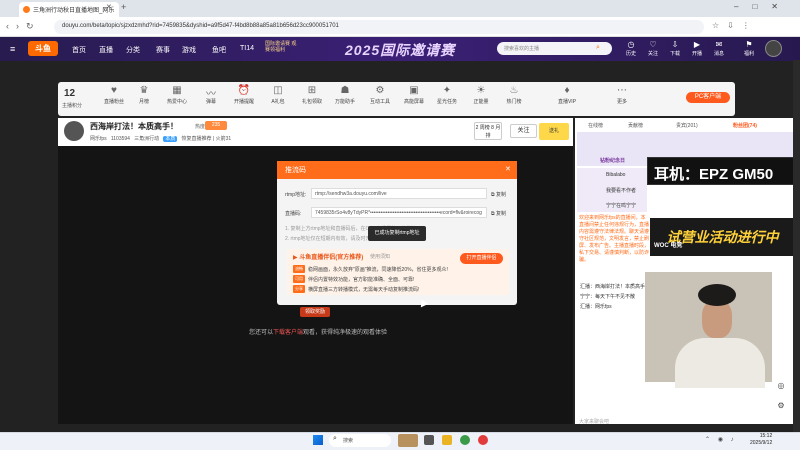 This screenshot has height=450, width=800. I want to click on chat-side-tools: ◎ ⚙, so click(781, 396).